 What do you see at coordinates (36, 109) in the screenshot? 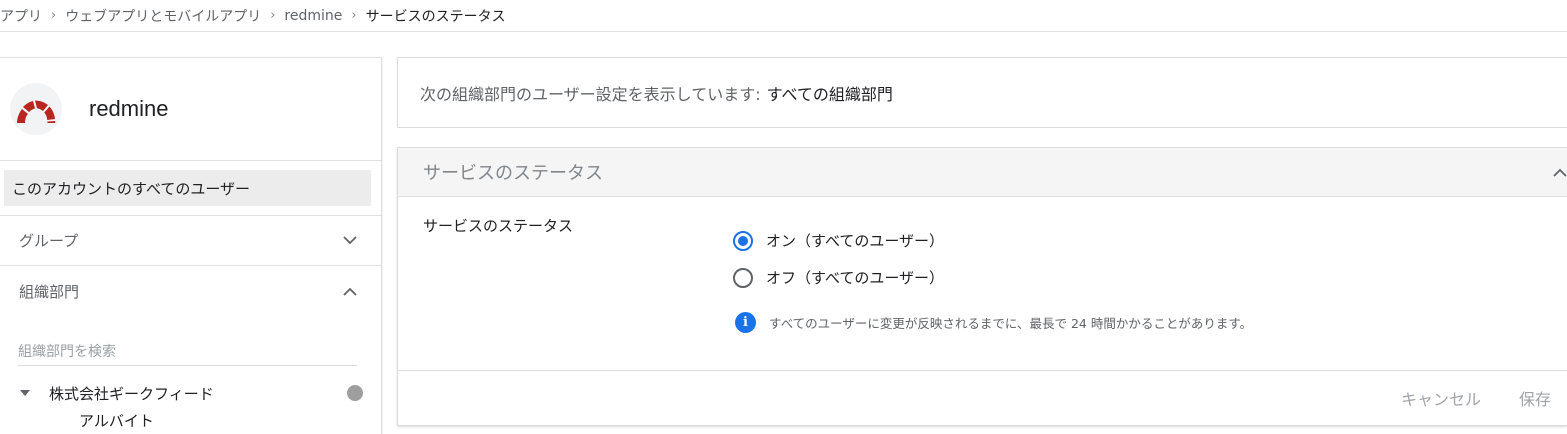
I see `redmine-logo-icon` at bounding box center [36, 109].